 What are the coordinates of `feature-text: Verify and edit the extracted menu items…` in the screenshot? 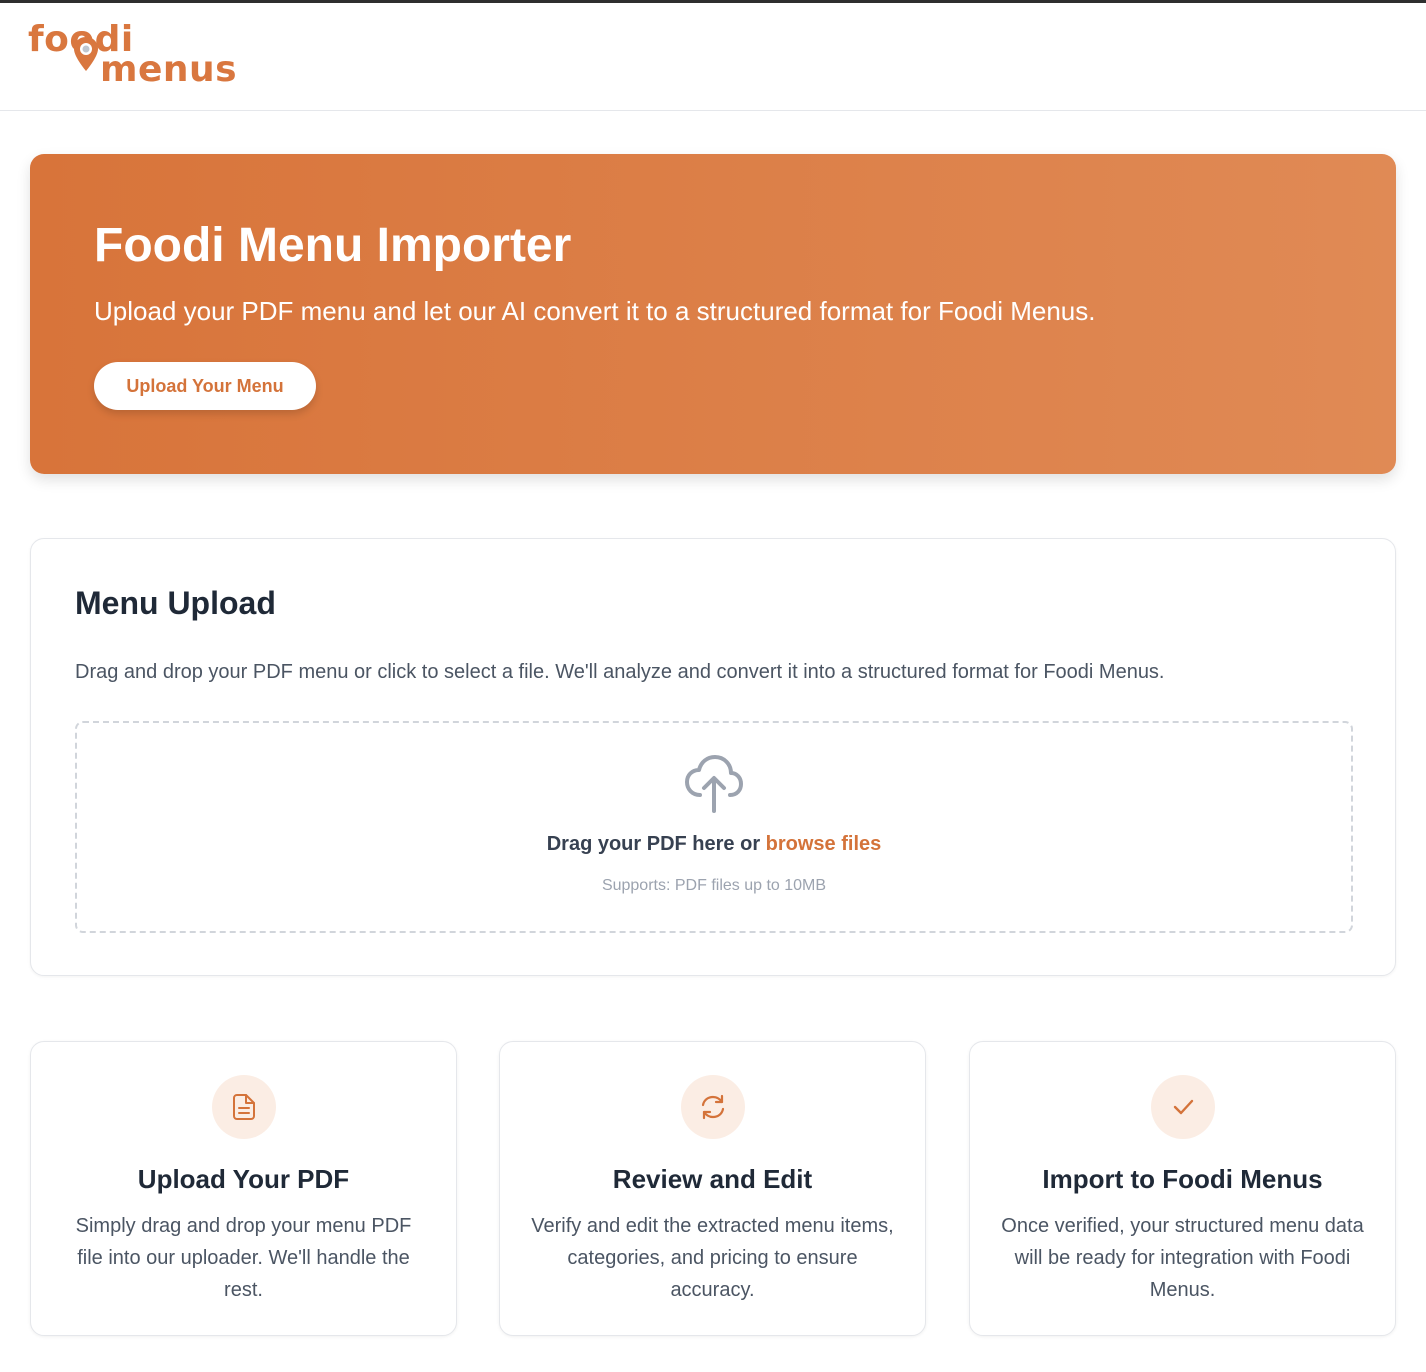 It's located at (712, 1258).